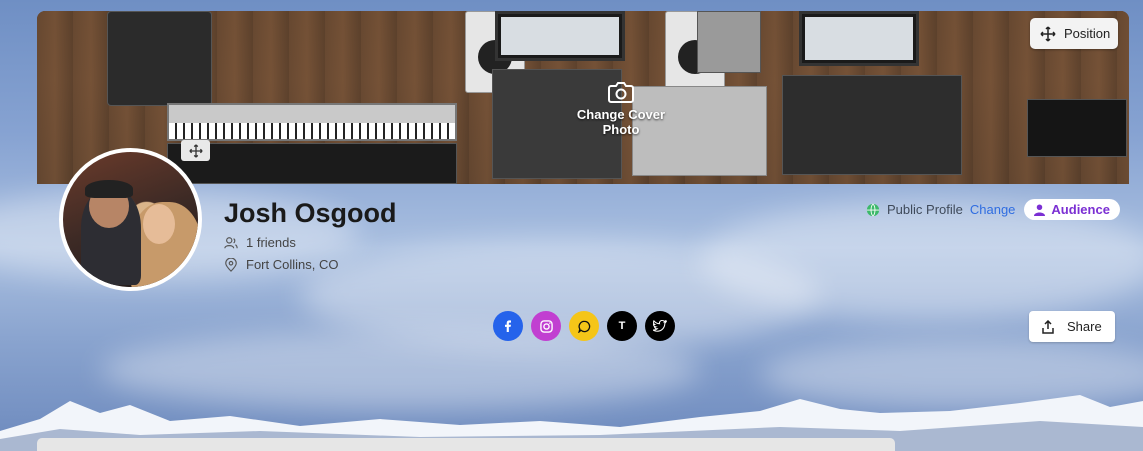  What do you see at coordinates (292, 264) in the screenshot?
I see `location-label: Fort Collins, CO` at bounding box center [292, 264].